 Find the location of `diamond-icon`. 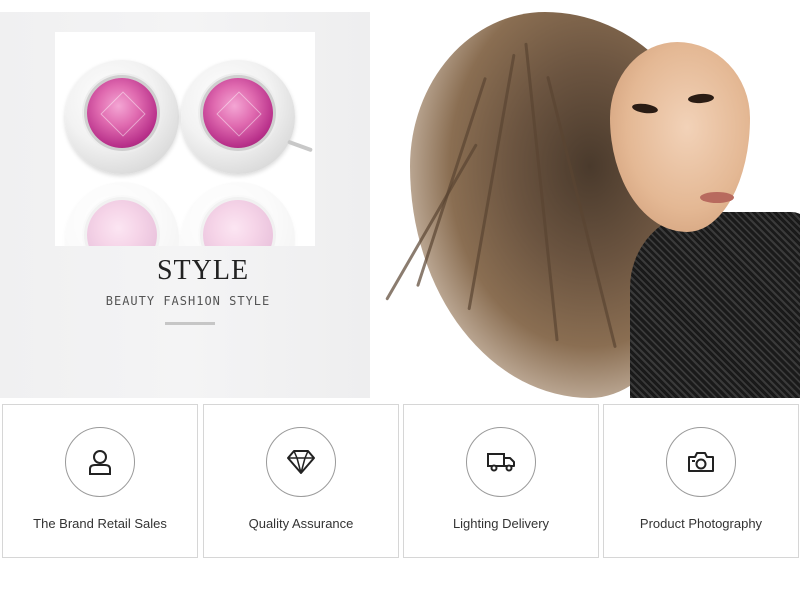

diamond-icon is located at coordinates (301, 462).